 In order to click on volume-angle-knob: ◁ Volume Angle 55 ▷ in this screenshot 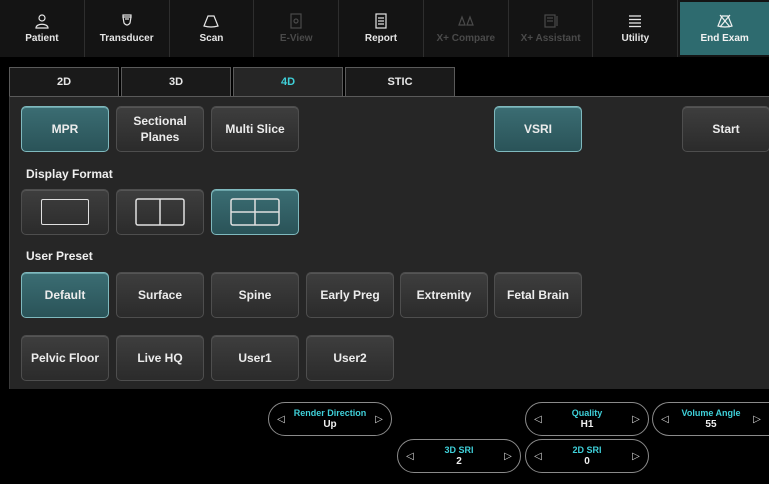, I will do `click(710, 419)`.